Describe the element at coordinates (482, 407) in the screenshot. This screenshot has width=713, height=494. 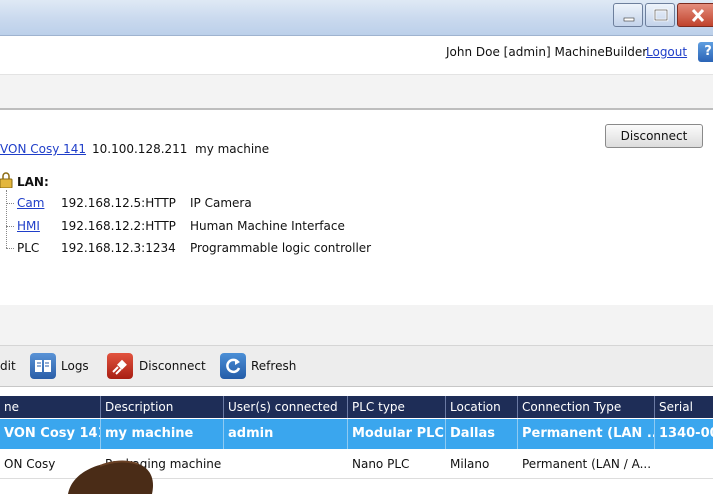
I see `column-header-location: Location` at that location.